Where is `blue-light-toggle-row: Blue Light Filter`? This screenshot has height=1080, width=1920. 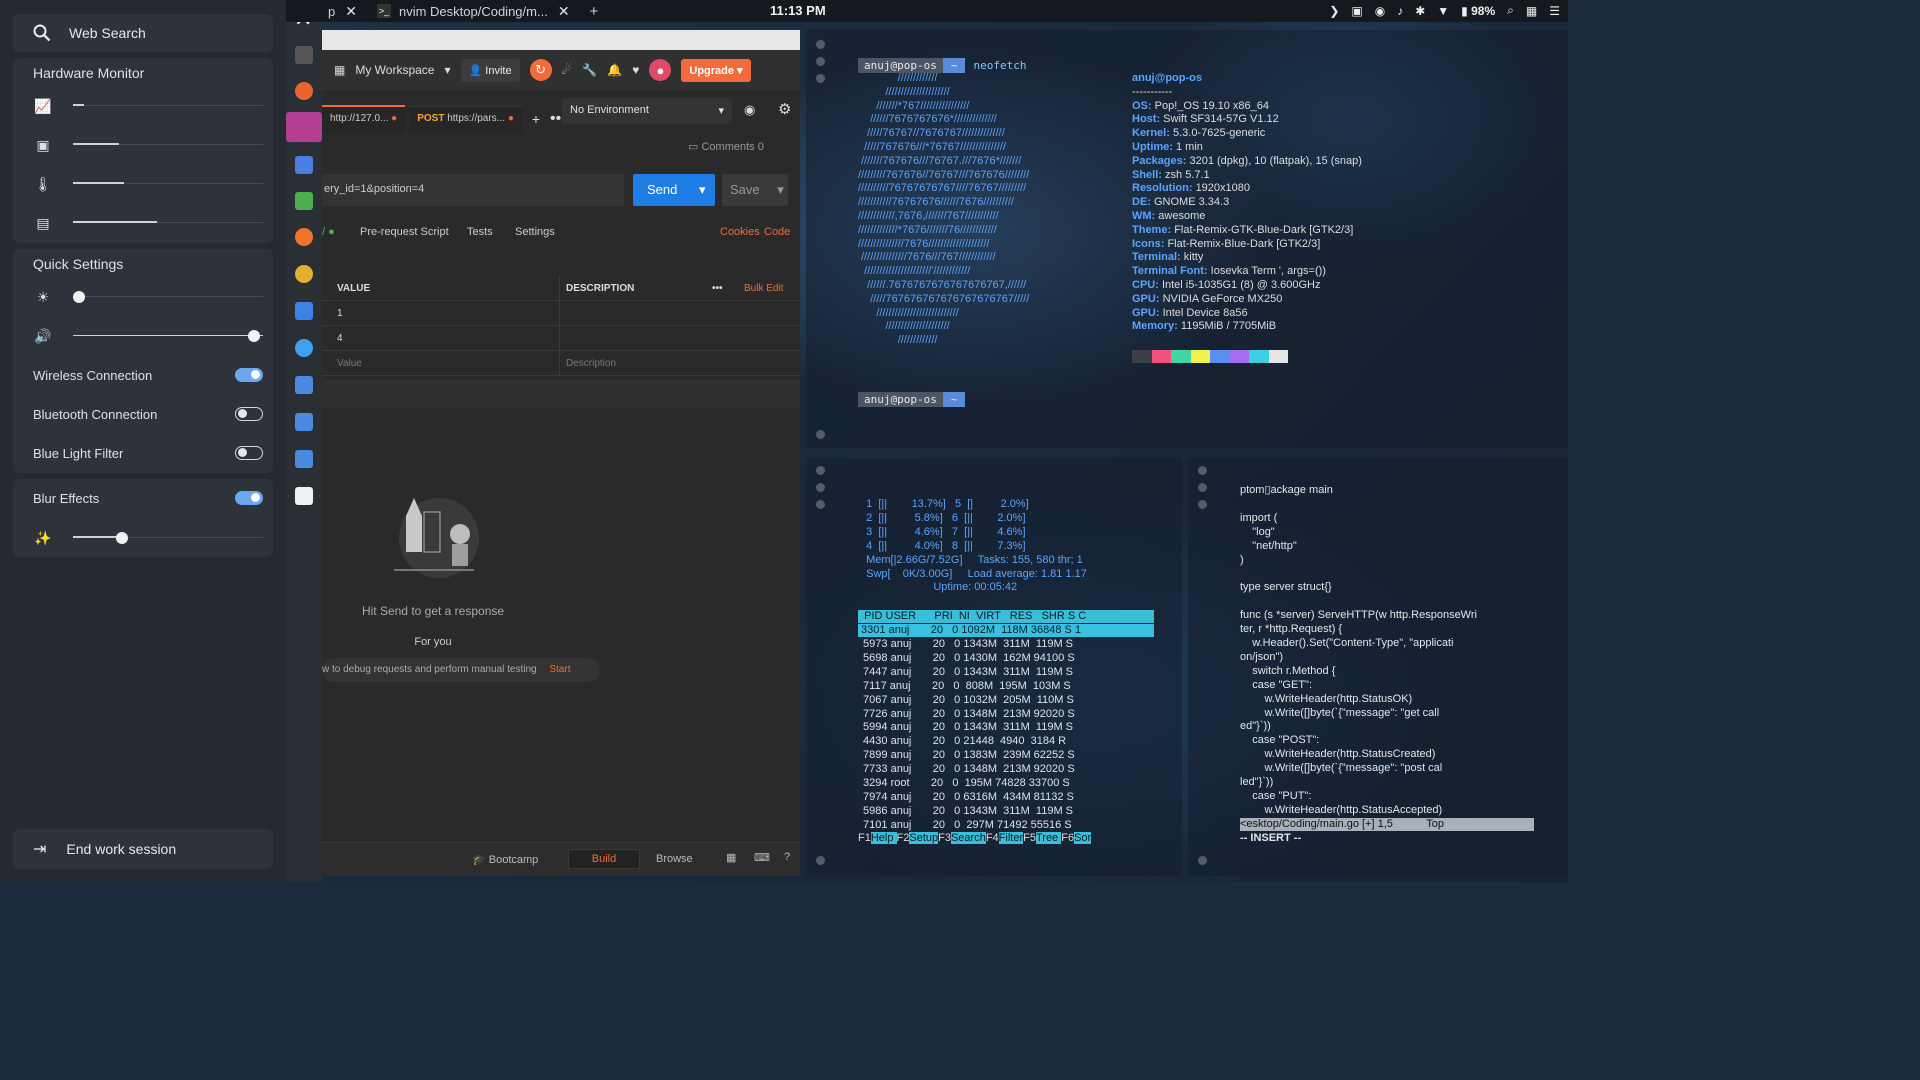 blue-light-toggle-row: Blue Light Filter is located at coordinates (148, 453).